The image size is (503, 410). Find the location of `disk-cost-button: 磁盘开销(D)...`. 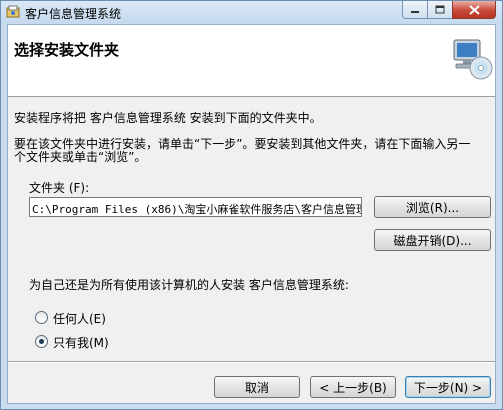

disk-cost-button: 磁盘开销(D)... is located at coordinates (432, 240).